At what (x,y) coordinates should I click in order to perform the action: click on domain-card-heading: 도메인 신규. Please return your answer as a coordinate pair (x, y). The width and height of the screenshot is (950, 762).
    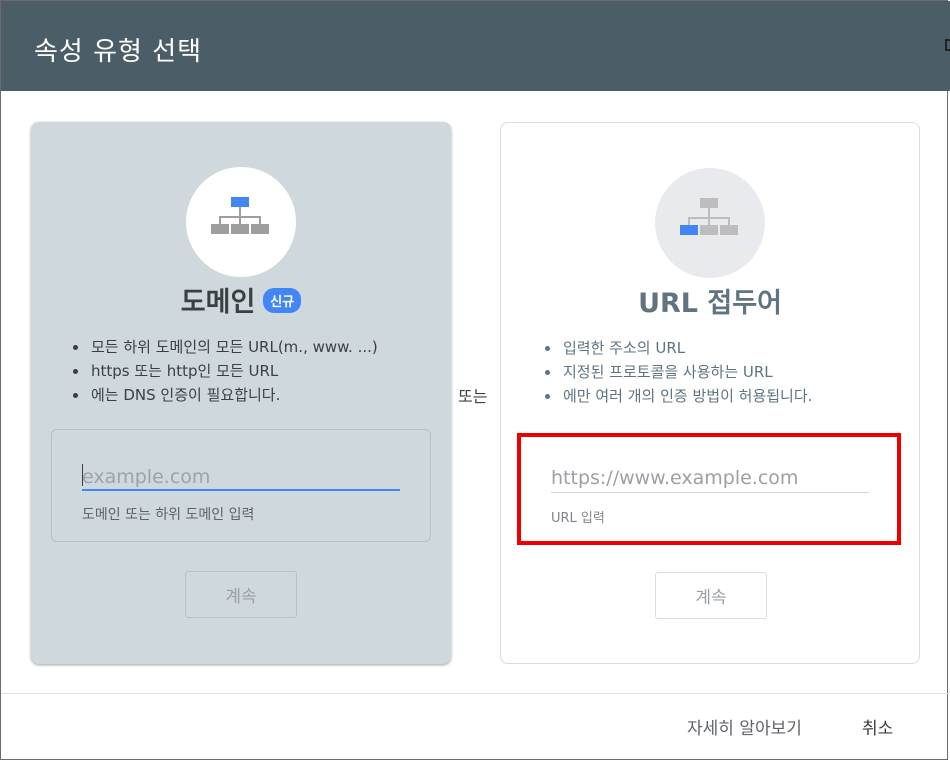
    Looking at the image, I should click on (241, 299).